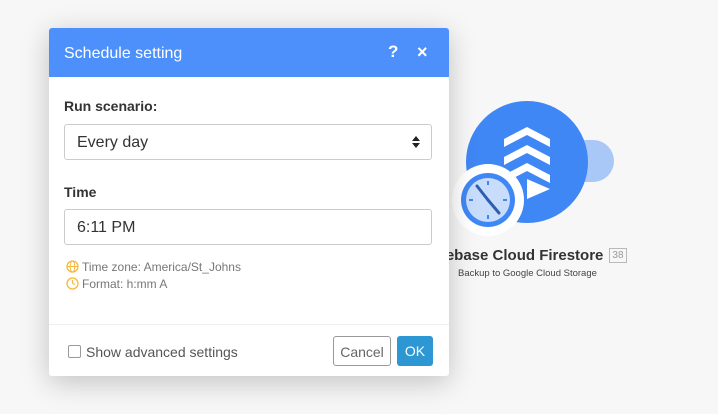 This screenshot has height=414, width=718. Describe the element at coordinates (416, 142) in the screenshot. I see `select-arrows-icon` at that location.